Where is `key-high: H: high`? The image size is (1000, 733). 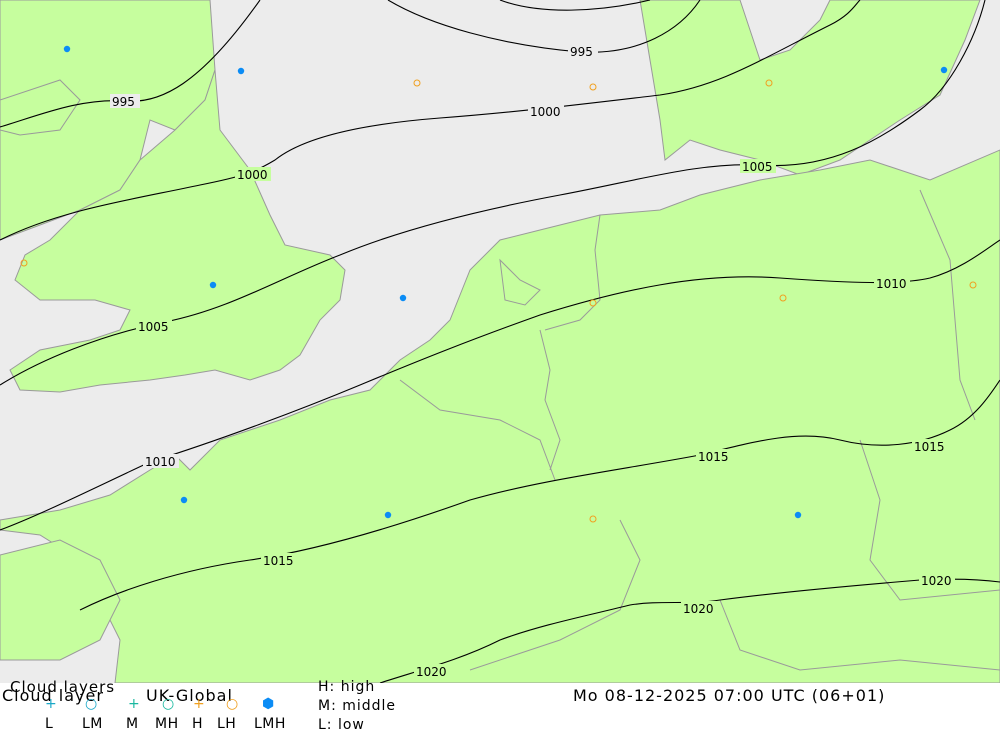
key-high: H: high is located at coordinates (347, 687).